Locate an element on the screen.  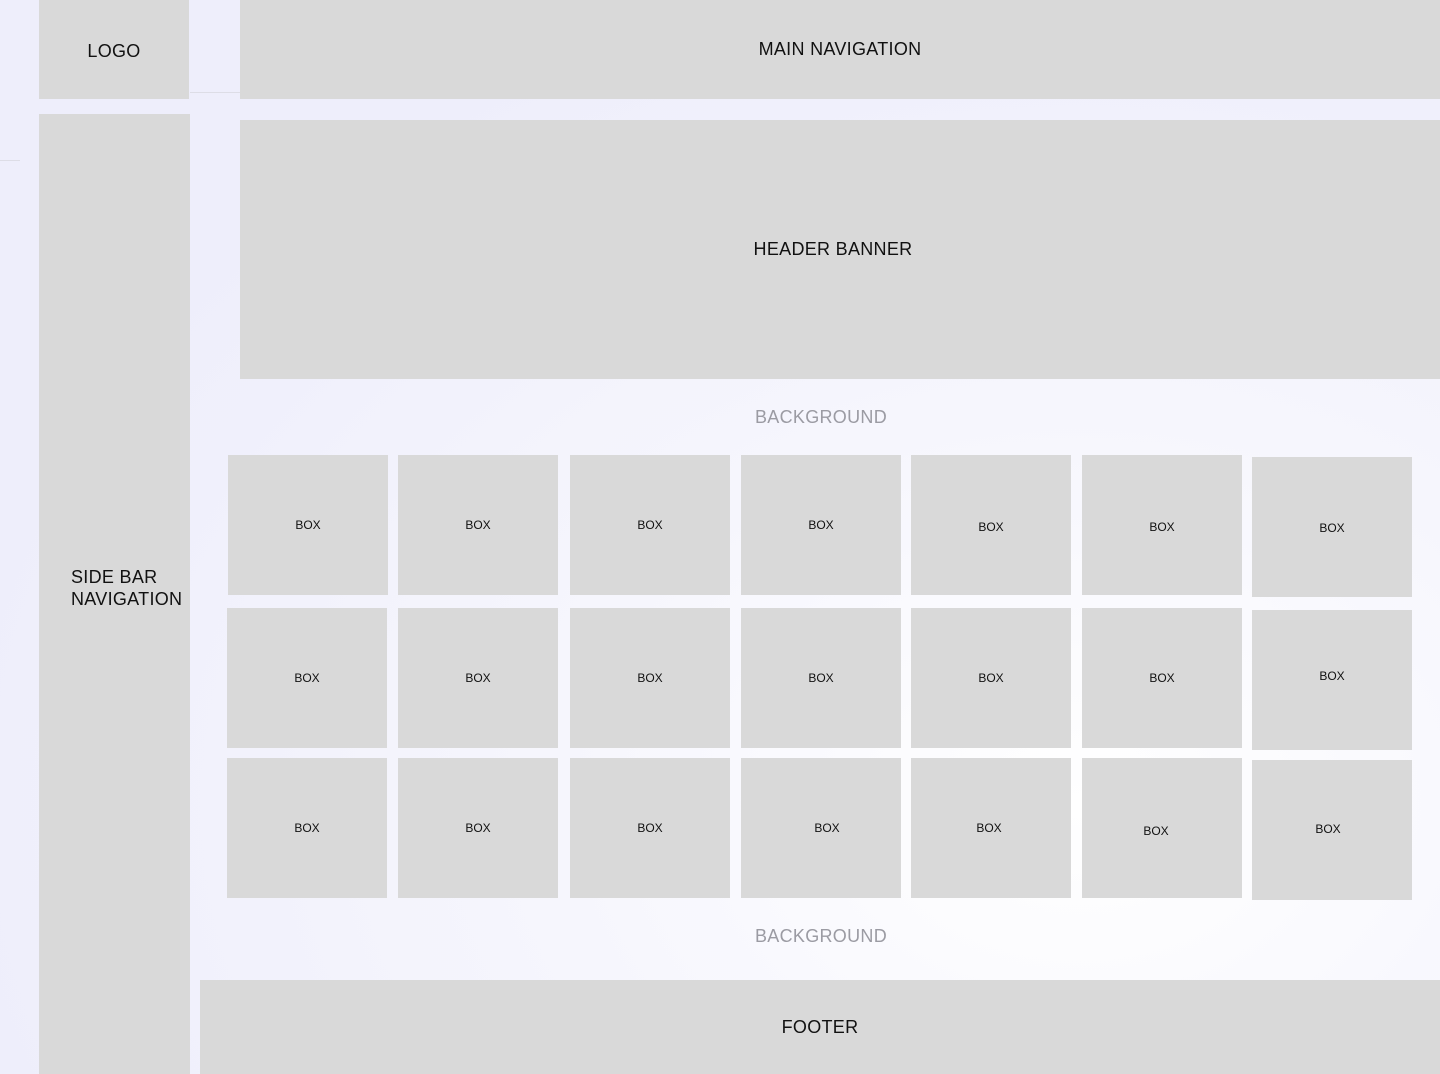
header-banner-label: HEADER BANNER is located at coordinates (833, 249).